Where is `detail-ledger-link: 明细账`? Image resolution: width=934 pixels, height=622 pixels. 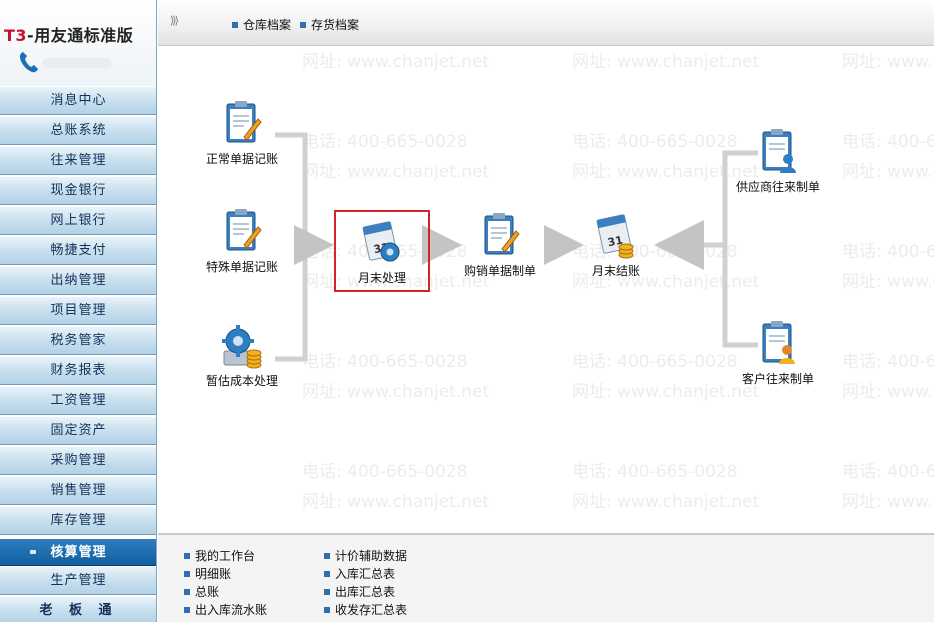
detail-ledger-link: 明细账 is located at coordinates (207, 573).